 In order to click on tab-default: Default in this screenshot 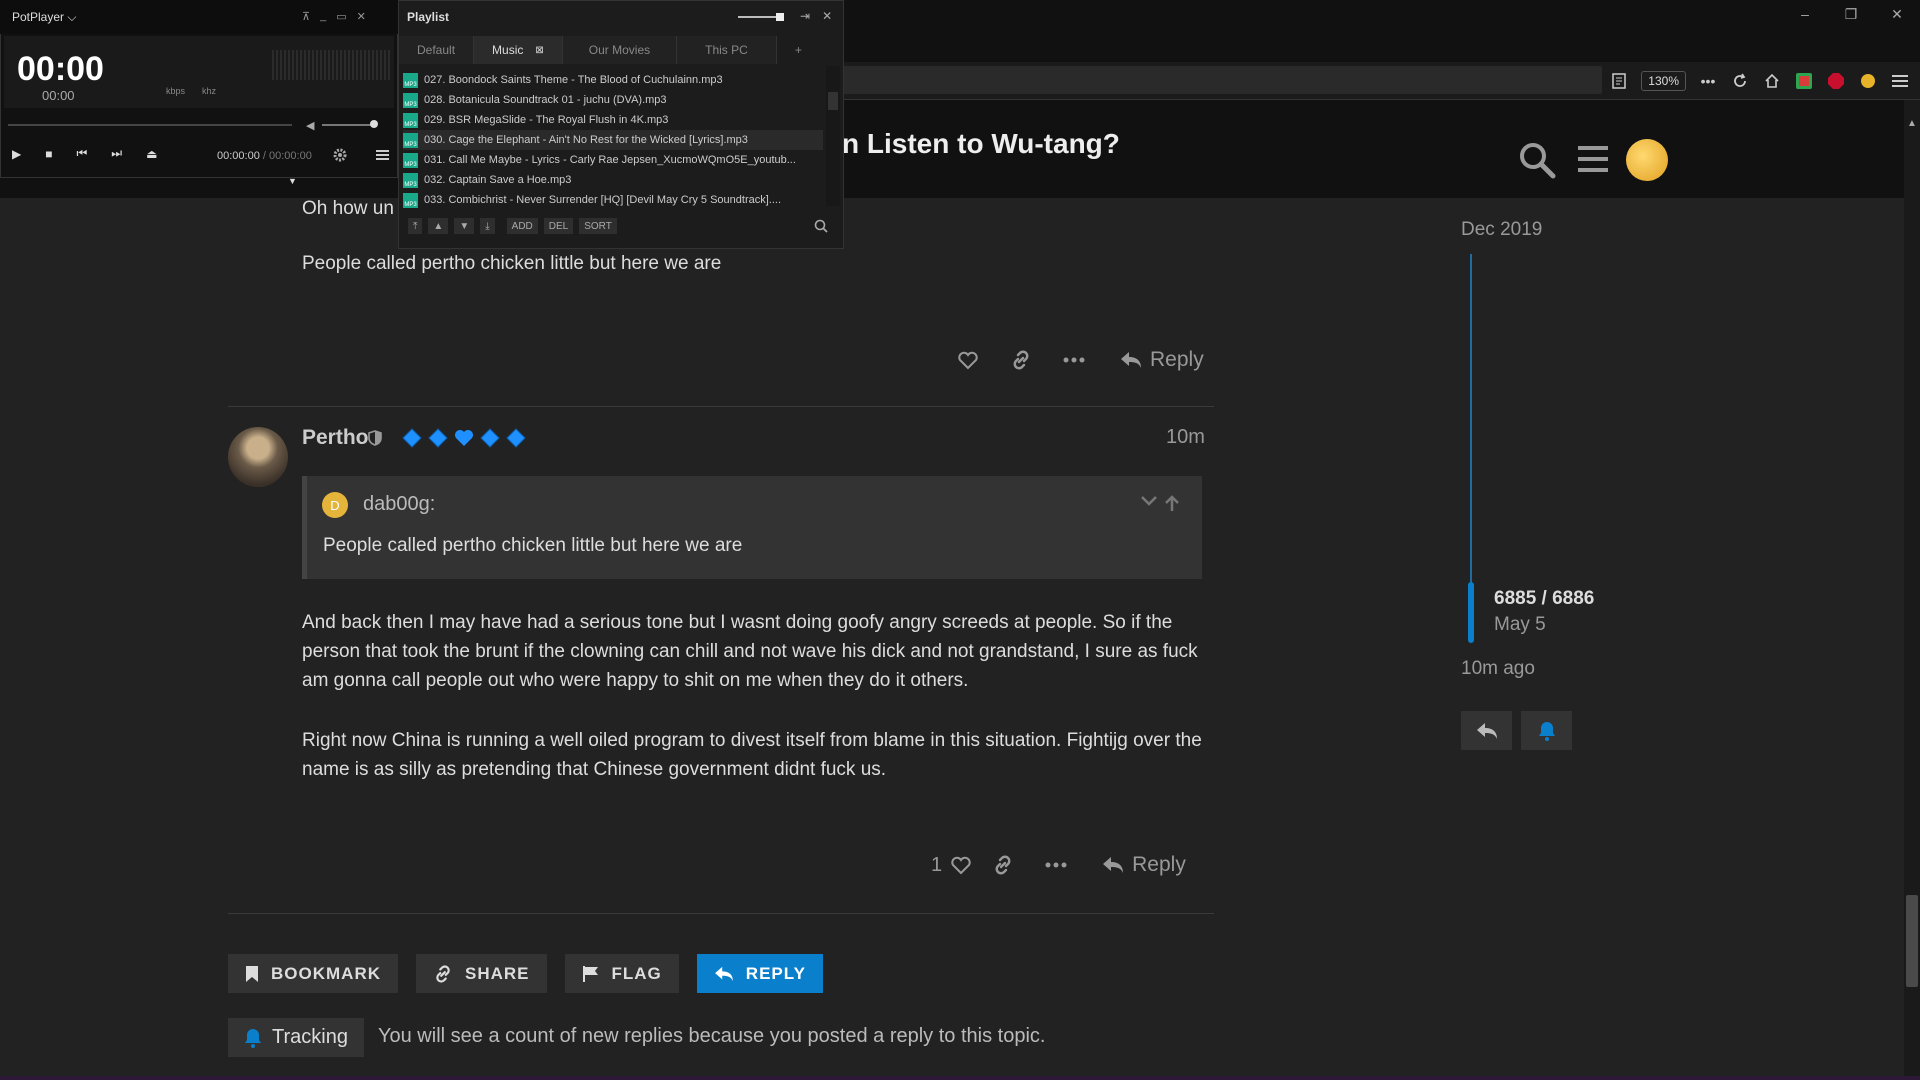, I will do `click(437, 50)`.